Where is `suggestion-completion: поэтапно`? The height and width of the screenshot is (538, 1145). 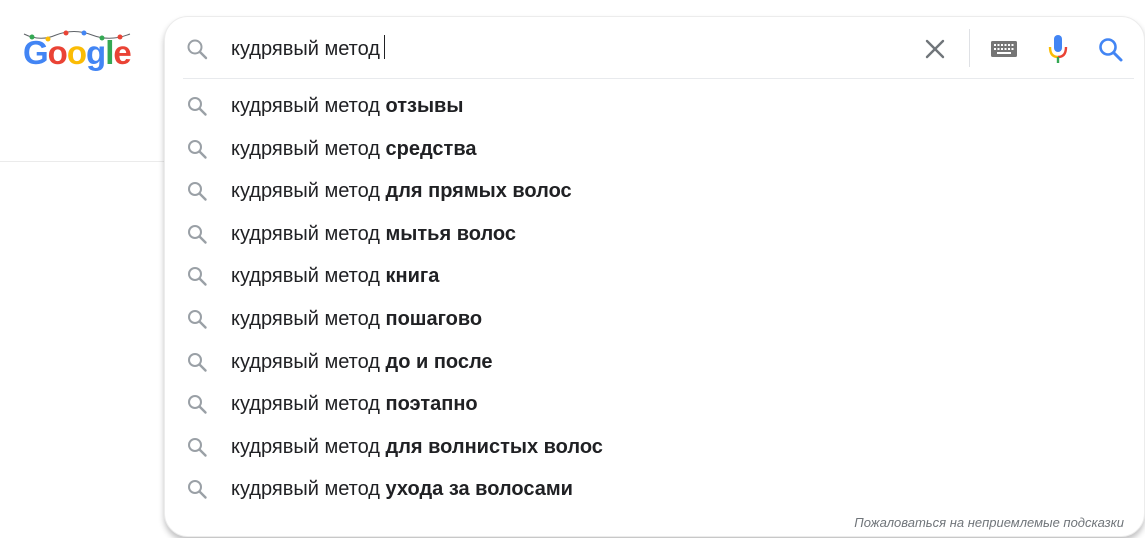 suggestion-completion: поэтапно is located at coordinates (431, 404).